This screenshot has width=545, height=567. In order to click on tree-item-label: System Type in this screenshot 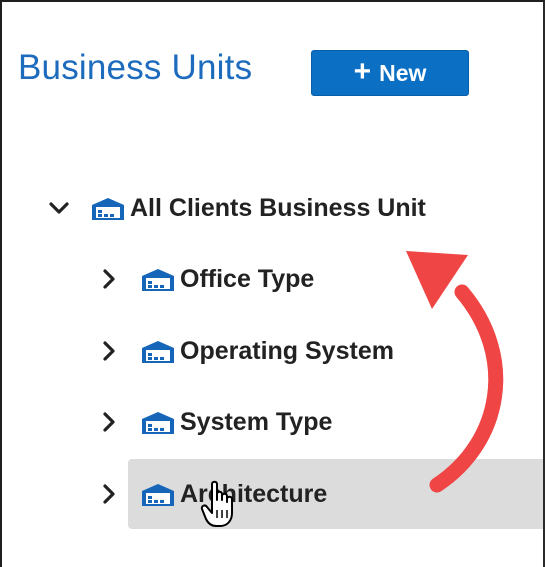, I will do `click(256, 421)`.